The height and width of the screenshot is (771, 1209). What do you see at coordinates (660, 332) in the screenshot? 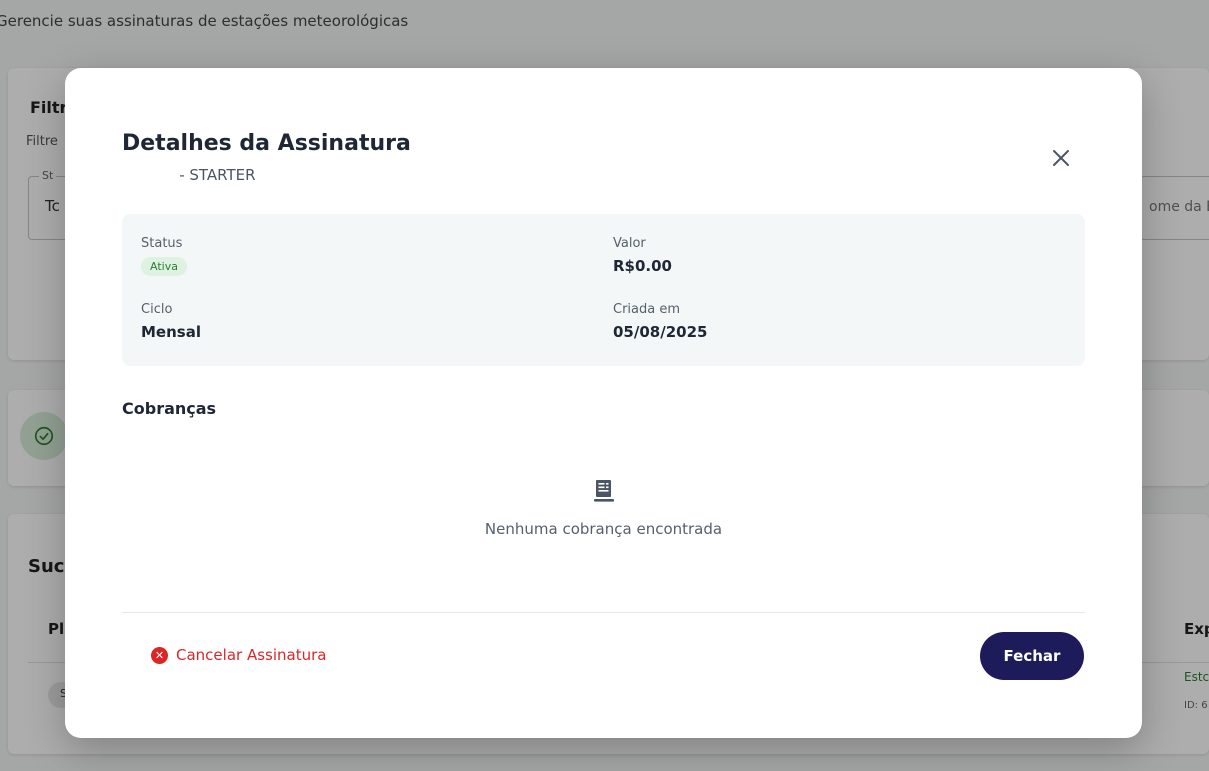
I see `created-at-value: 05/08/2025` at bounding box center [660, 332].